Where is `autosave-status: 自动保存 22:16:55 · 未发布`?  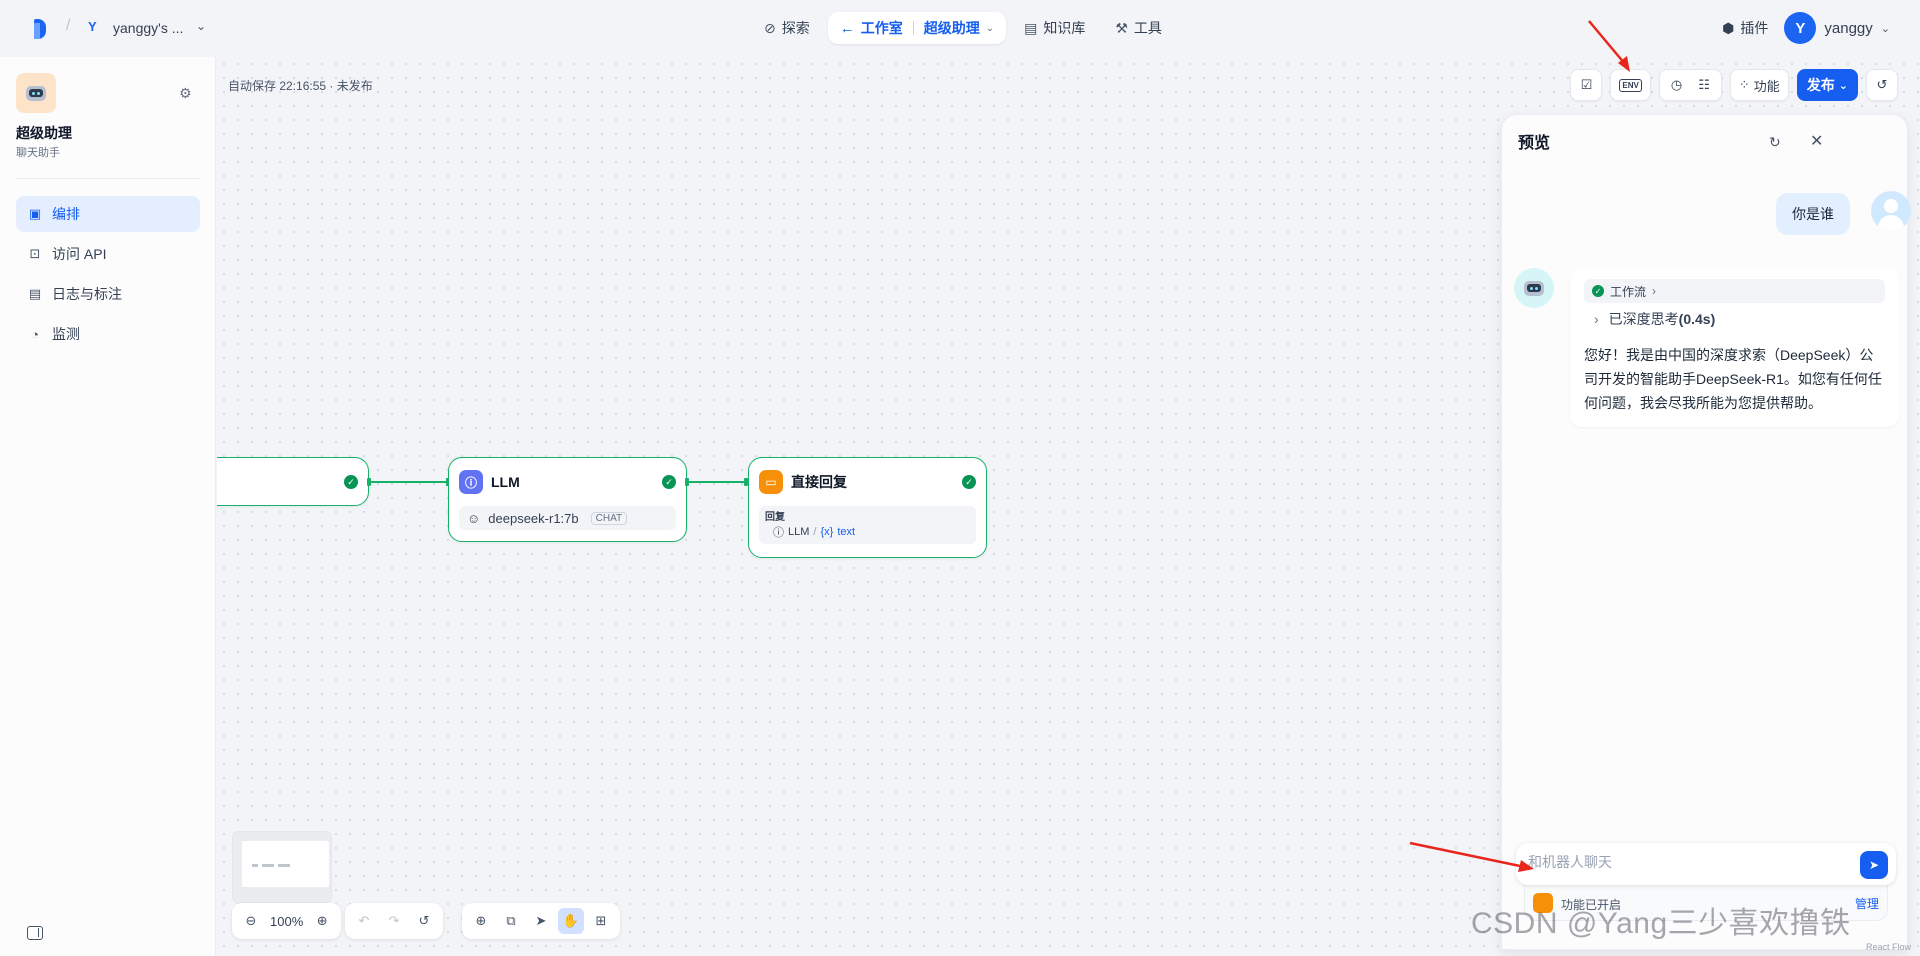
autosave-status: 自动保存 22:16:55 · 未发布 is located at coordinates (300, 86).